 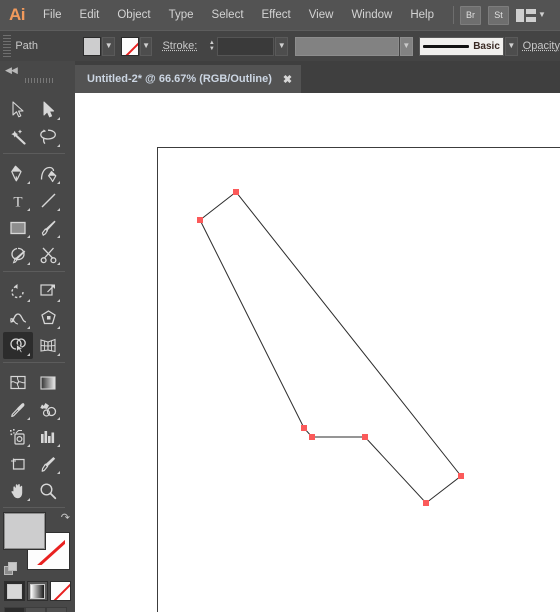 What do you see at coordinates (52, 15) in the screenshot?
I see `menu-item-file: File` at bounding box center [52, 15].